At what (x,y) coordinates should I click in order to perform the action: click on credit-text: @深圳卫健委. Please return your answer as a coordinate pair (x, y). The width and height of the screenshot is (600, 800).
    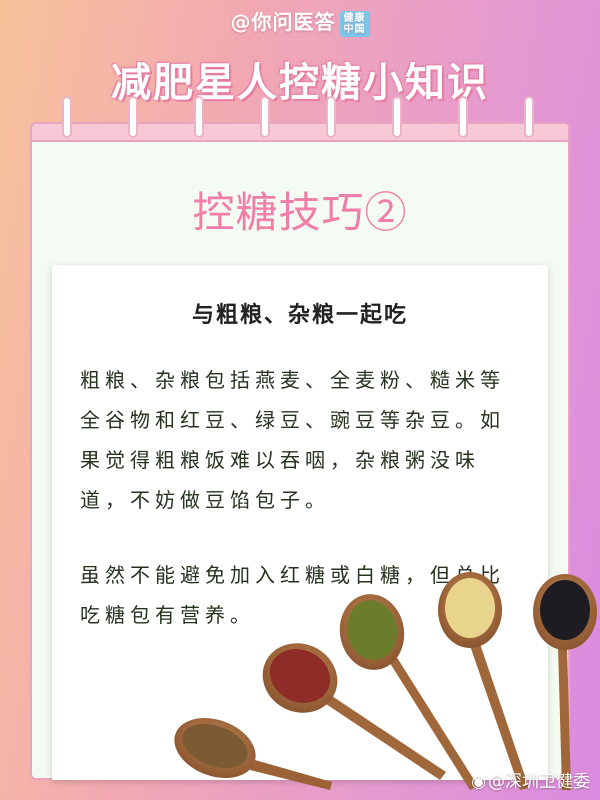
    Looking at the image, I should click on (539, 782).